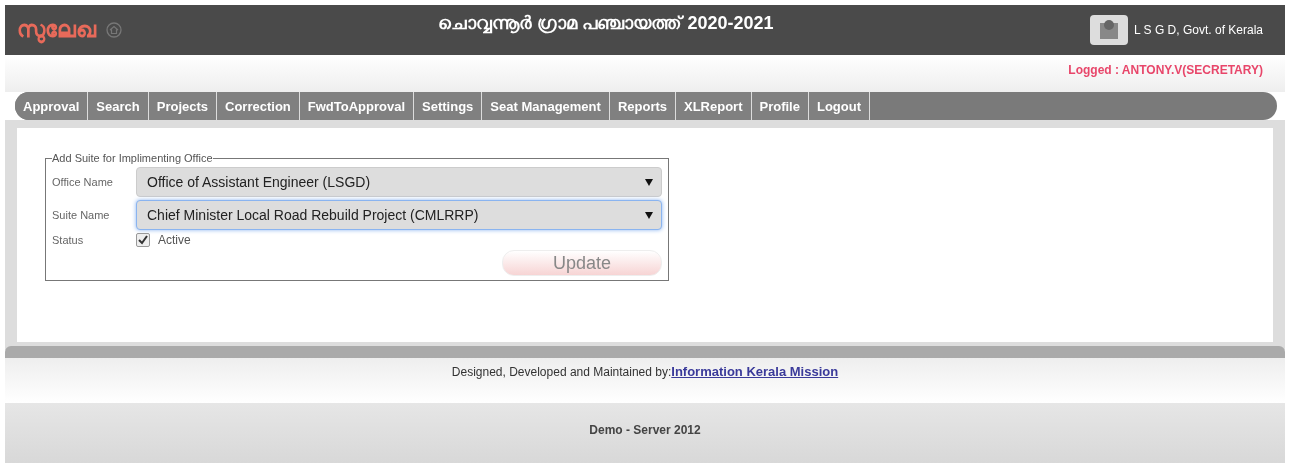 The image size is (1290, 475). Describe the element at coordinates (399, 215) in the screenshot. I see `select-field: Chief Minister Local Road Rebuild Project (CMLRRP)` at that location.